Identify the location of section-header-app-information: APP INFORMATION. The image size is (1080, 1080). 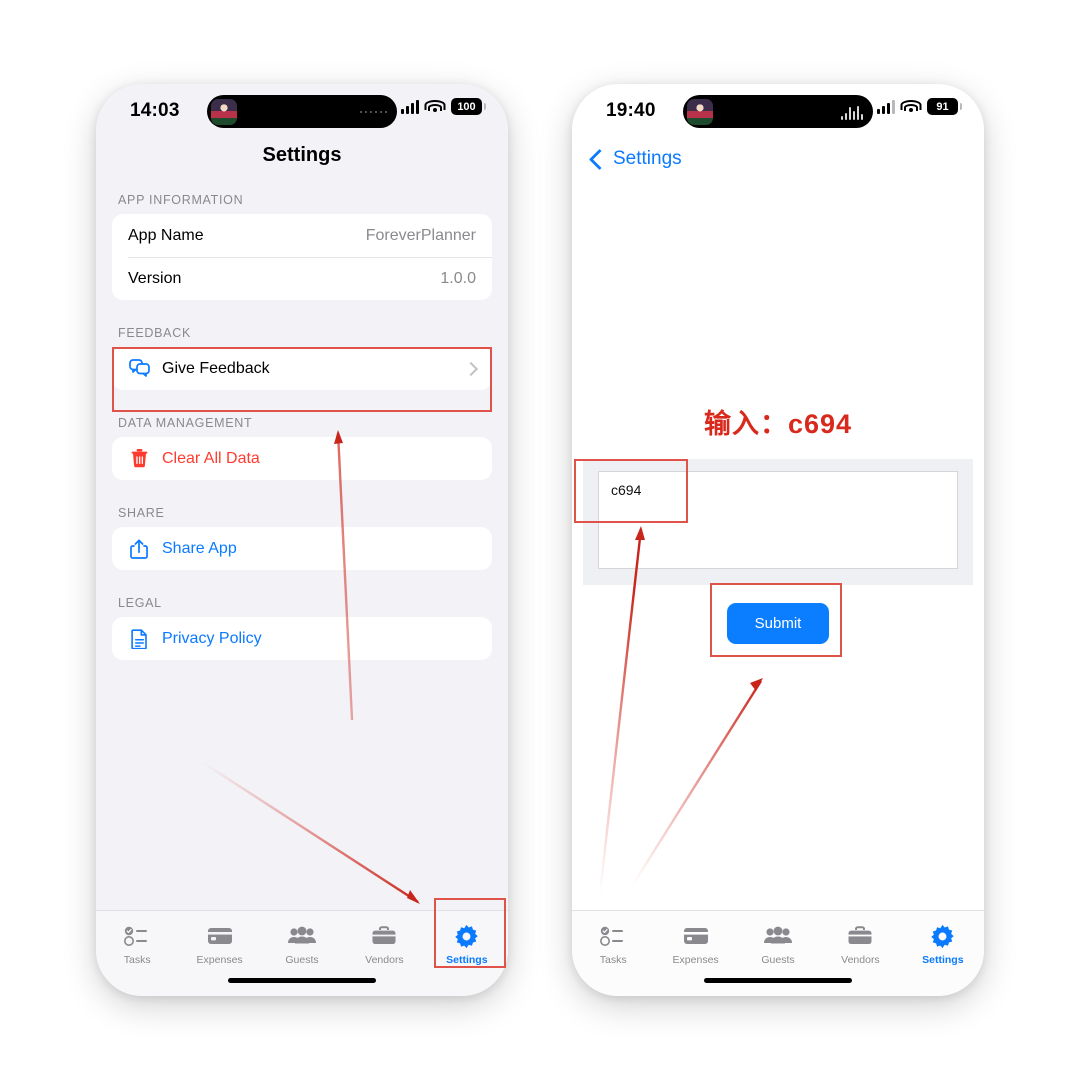
(181, 200).